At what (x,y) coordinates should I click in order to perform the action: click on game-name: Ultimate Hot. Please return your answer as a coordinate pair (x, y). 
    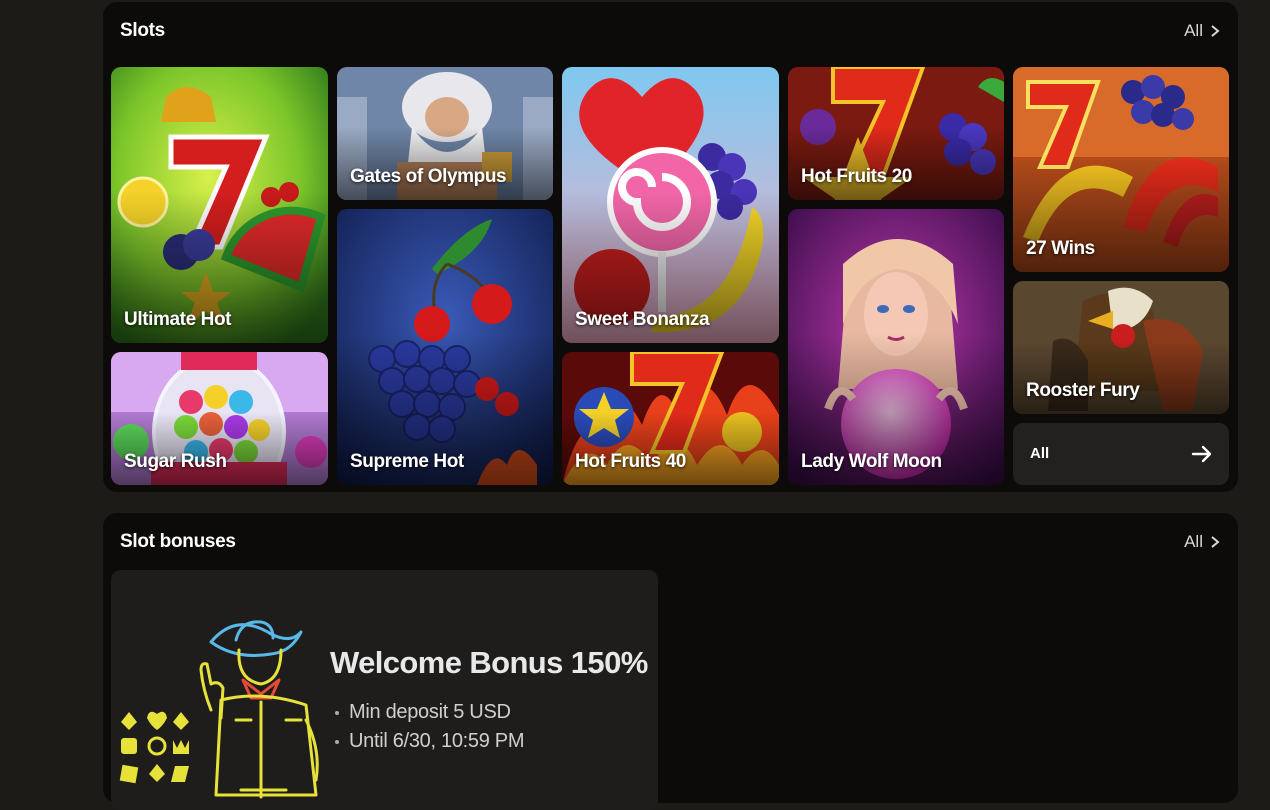
    Looking at the image, I should click on (178, 319).